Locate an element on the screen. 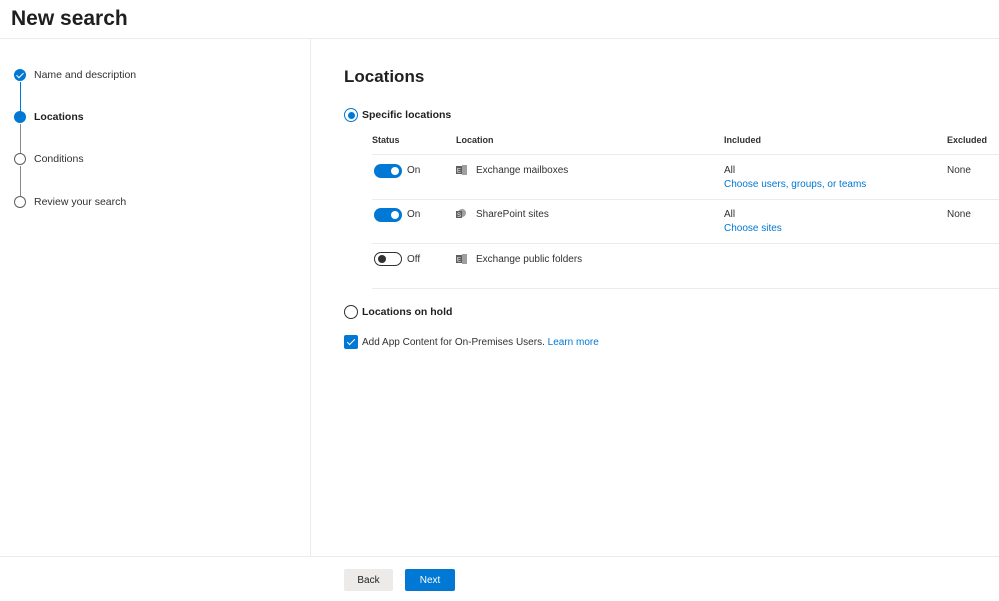 This screenshot has height=601, width=999. status-text: Off is located at coordinates (414, 259).